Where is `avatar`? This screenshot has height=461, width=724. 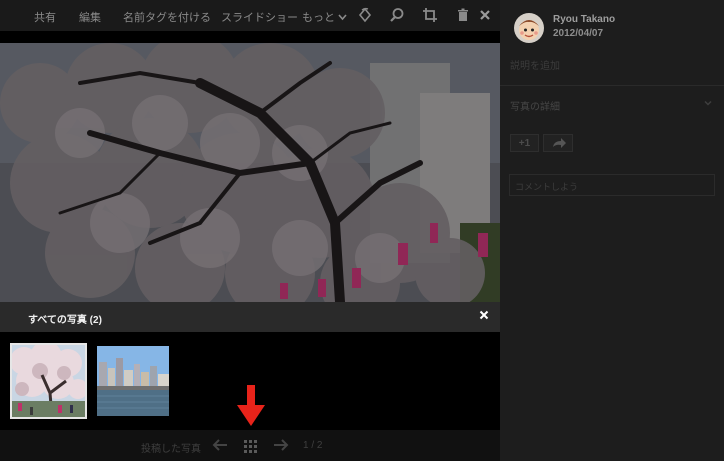 avatar is located at coordinates (529, 28).